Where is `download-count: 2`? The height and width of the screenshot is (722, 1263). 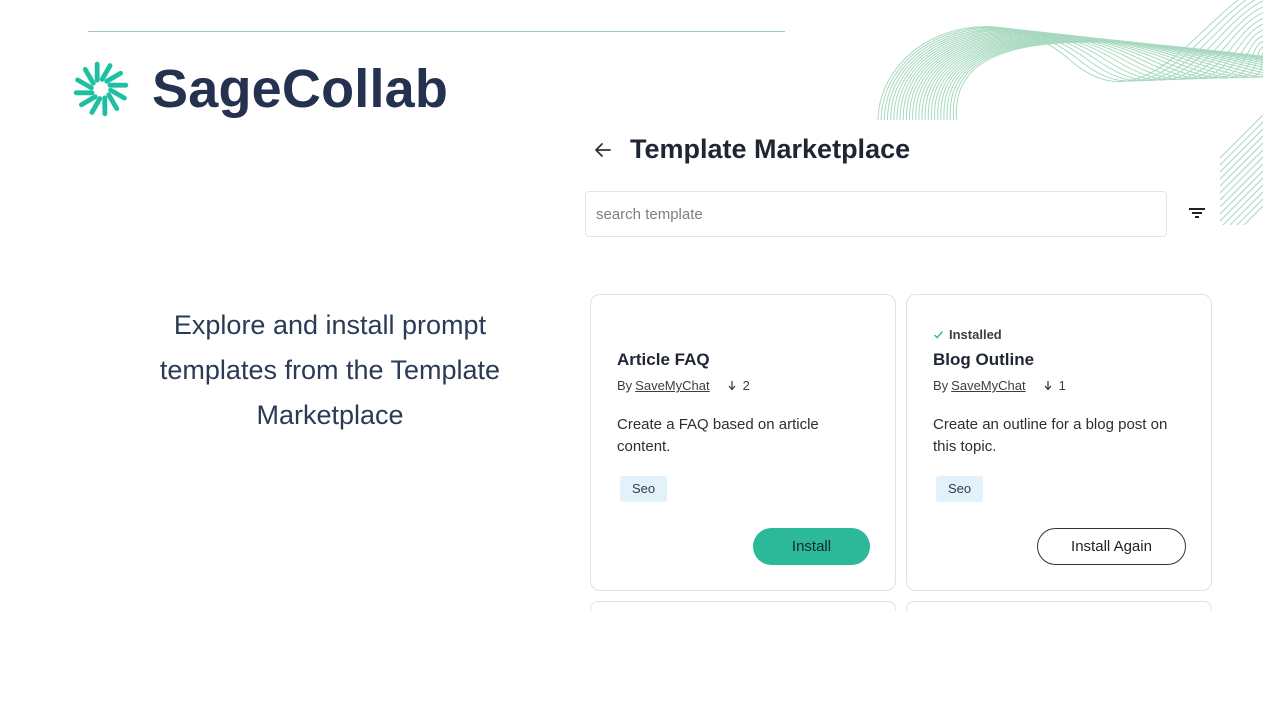
download-count: 2 is located at coordinates (746, 385).